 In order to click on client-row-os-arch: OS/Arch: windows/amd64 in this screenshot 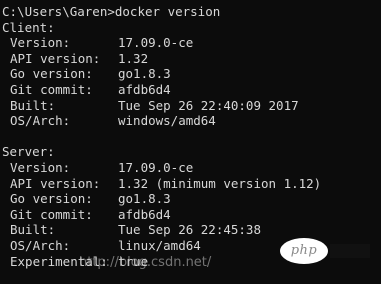, I will do `click(191, 121)`.